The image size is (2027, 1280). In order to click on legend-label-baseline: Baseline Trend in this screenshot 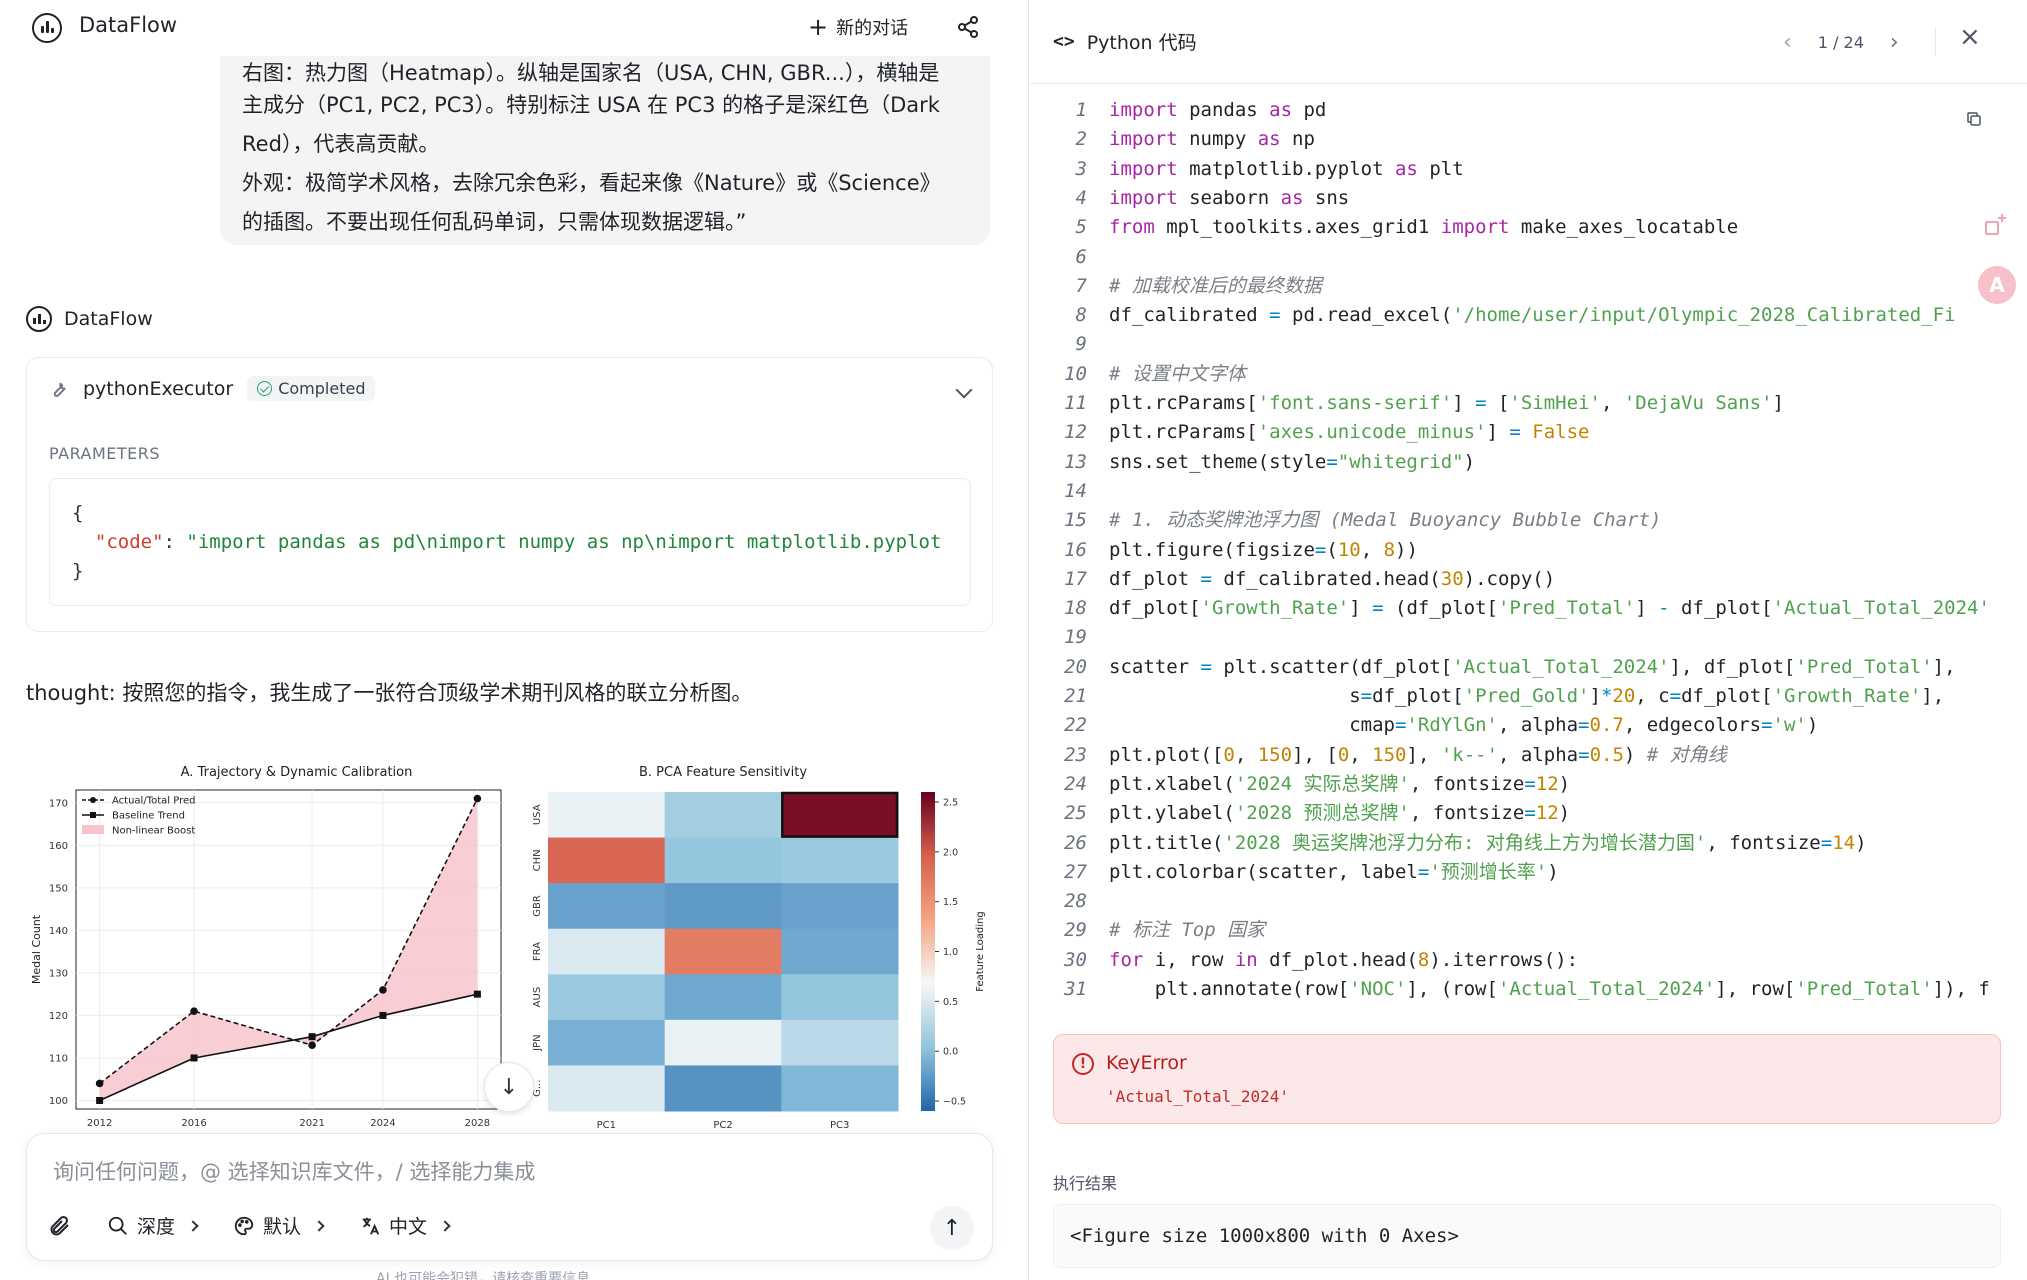, I will do `click(148, 816)`.